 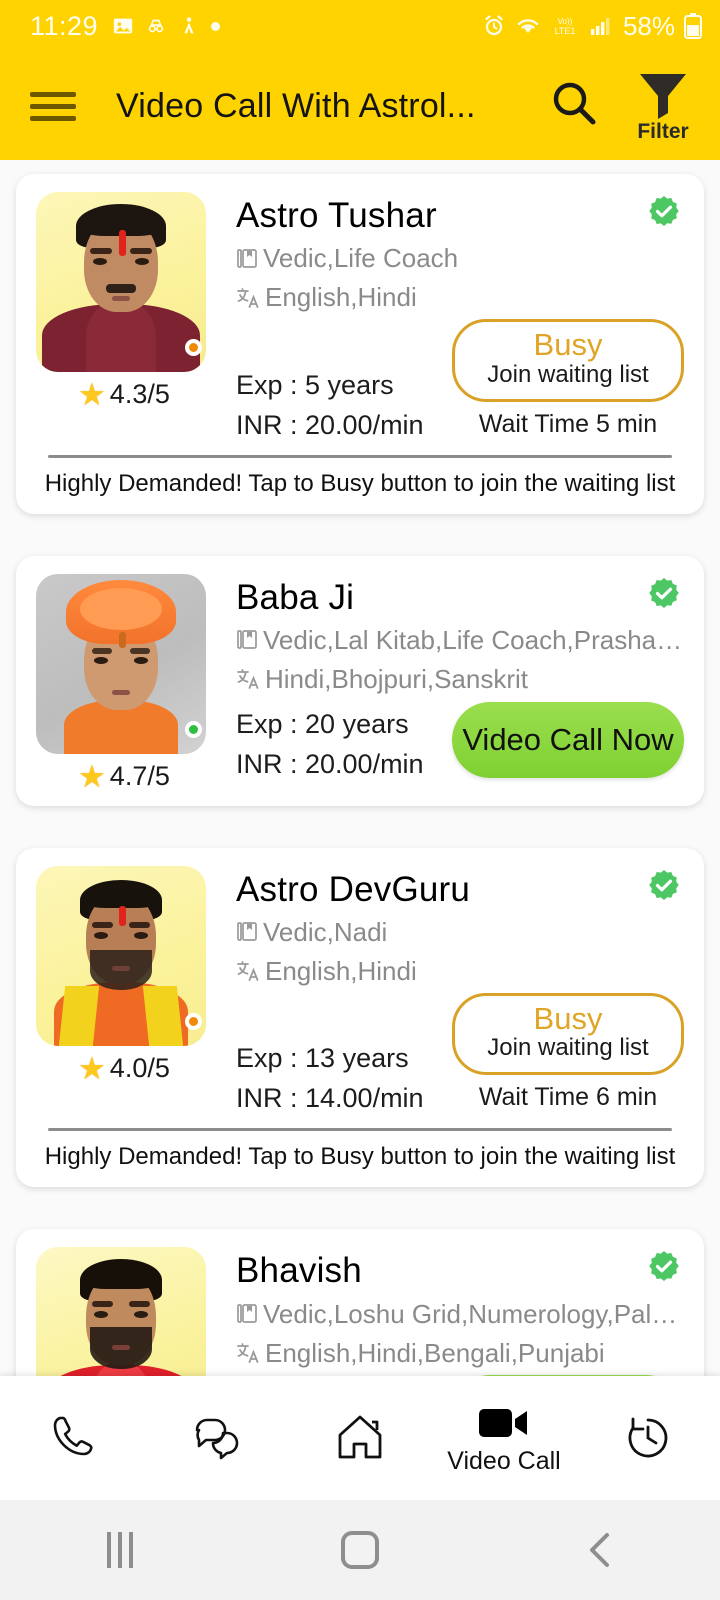 I want to click on person-icon, so click(x=189, y=25).